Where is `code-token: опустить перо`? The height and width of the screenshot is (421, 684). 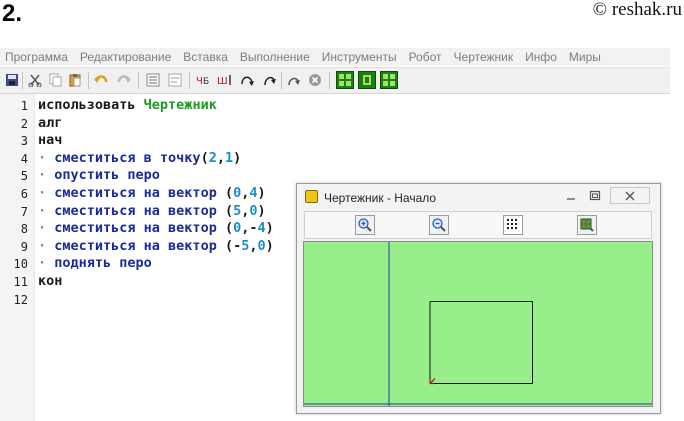
code-token: опустить перо is located at coordinates (107, 175).